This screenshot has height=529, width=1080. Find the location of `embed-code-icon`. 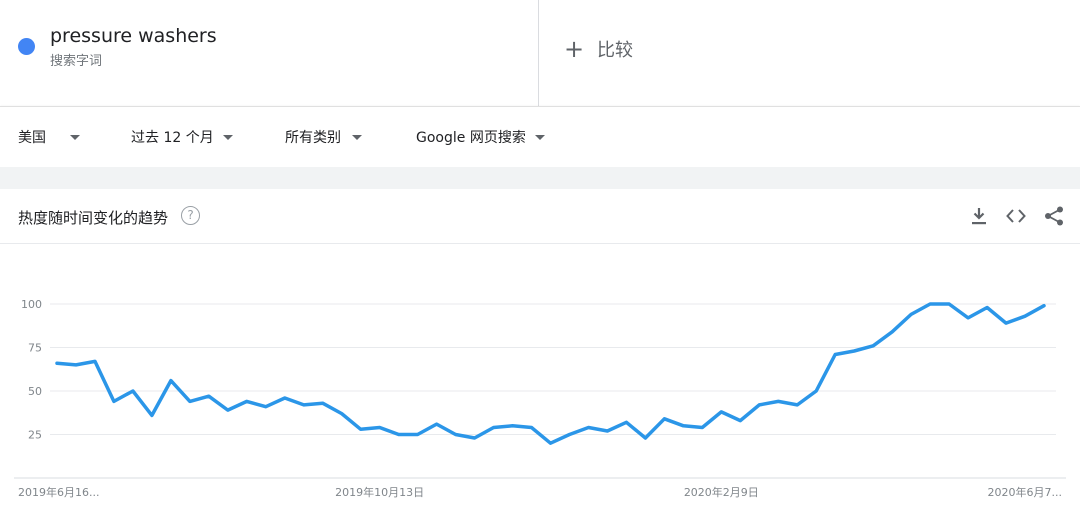

embed-code-icon is located at coordinates (1016, 216).